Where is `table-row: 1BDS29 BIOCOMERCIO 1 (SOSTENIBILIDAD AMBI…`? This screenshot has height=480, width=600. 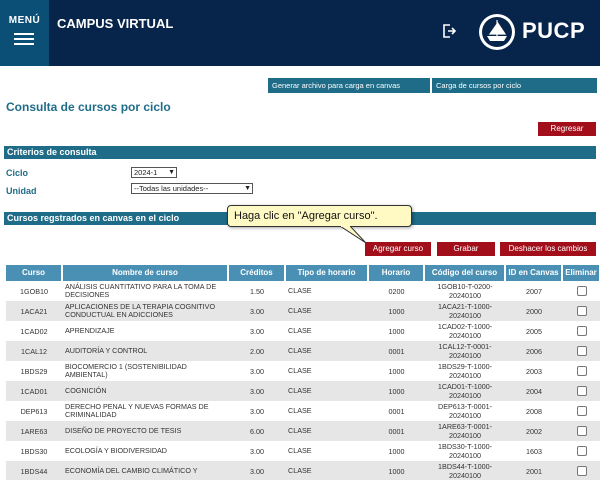 table-row: 1BDS29 BIOCOMERCIO 1 (SOSTENIBILIDAD AMBI… is located at coordinates (303, 371).